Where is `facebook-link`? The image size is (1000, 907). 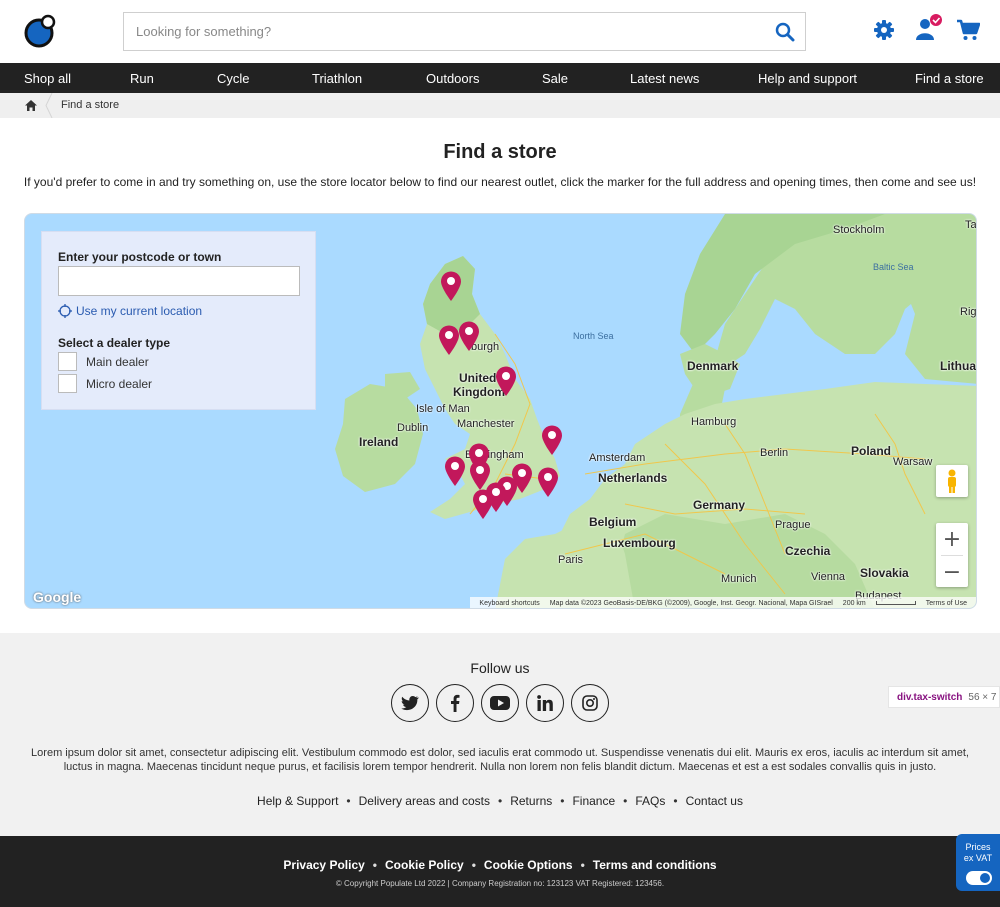 facebook-link is located at coordinates (455, 703).